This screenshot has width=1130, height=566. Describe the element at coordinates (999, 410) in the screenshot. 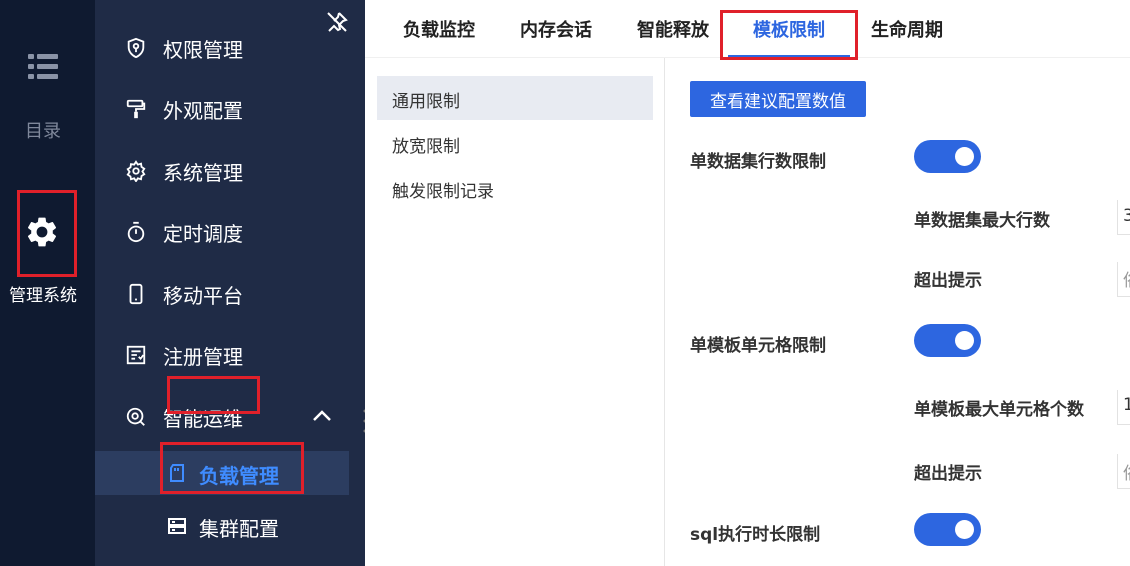

I see `cell-max-label: 单模板最大单元格个数` at that location.